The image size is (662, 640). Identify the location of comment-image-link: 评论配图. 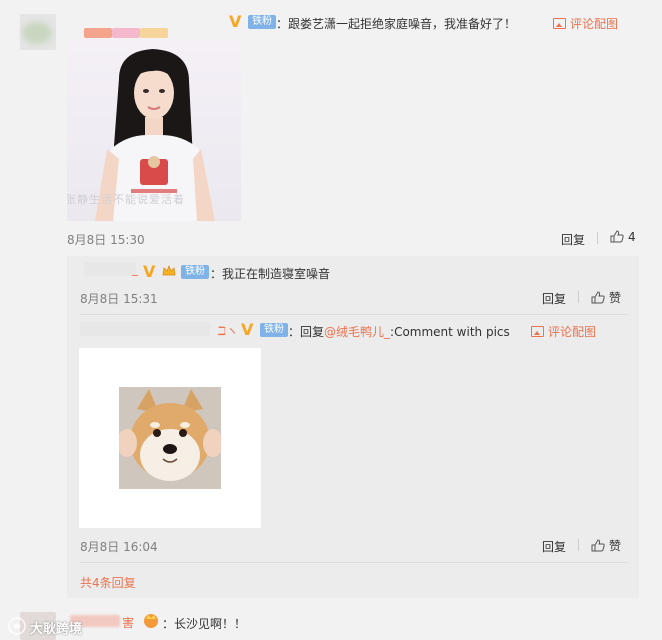
(585, 23).